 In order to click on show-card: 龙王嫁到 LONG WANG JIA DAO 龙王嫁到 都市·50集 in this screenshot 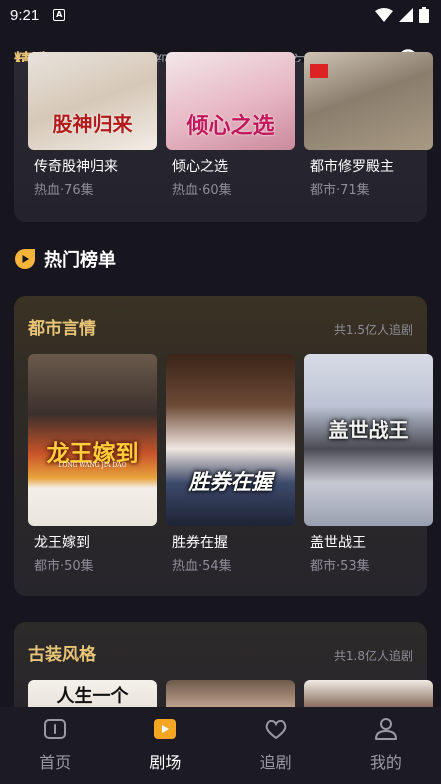, I will do `click(92, 464)`.